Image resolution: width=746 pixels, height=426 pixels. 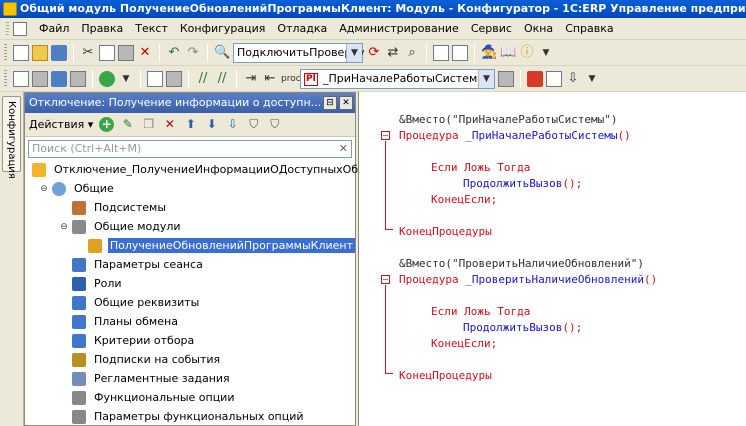 What do you see at coordinates (429, 135) in the screenshot?
I see `keyword: Процедура` at bounding box center [429, 135].